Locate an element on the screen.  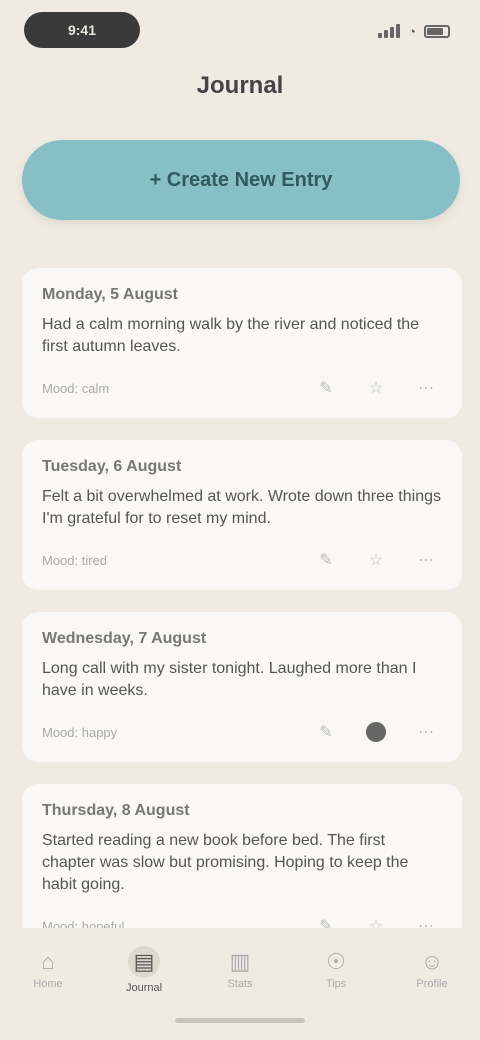
signal-icon is located at coordinates (389, 31).